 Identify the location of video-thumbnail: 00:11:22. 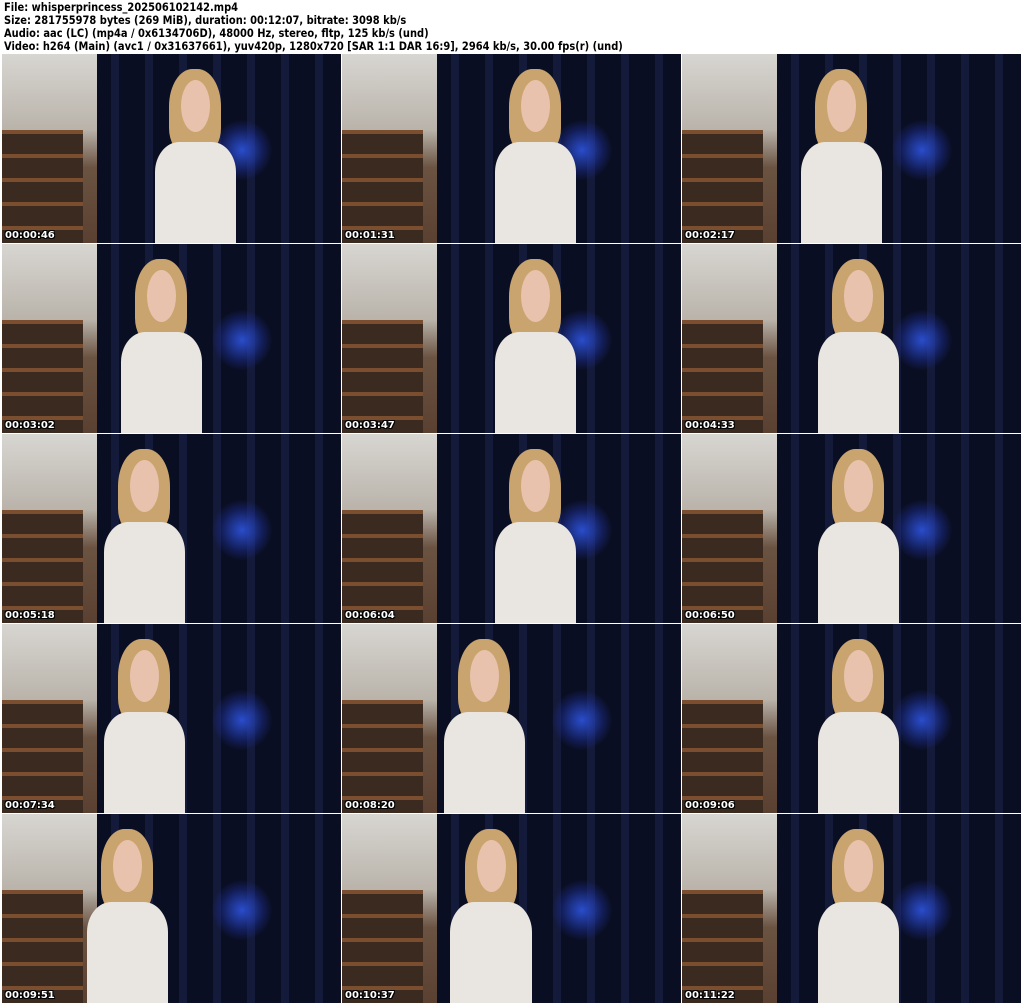
(851, 908).